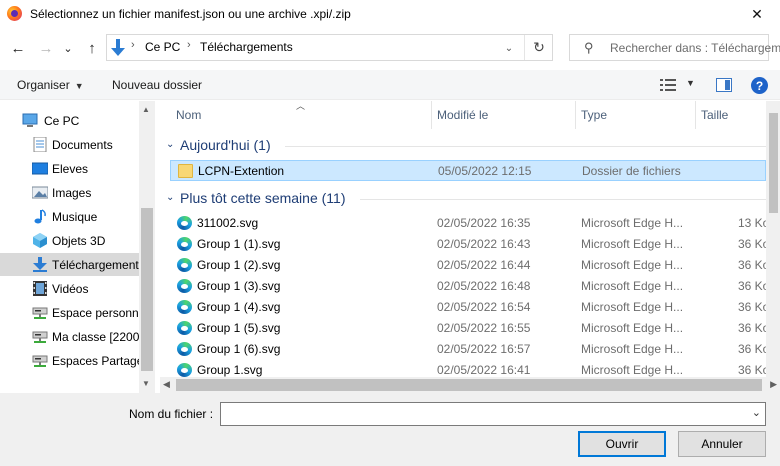 This screenshot has height=466, width=780. Describe the element at coordinates (390, 85) in the screenshot. I see `command-toolbar: Organiser ▼ Nouveau dossier ▼ ?` at that location.